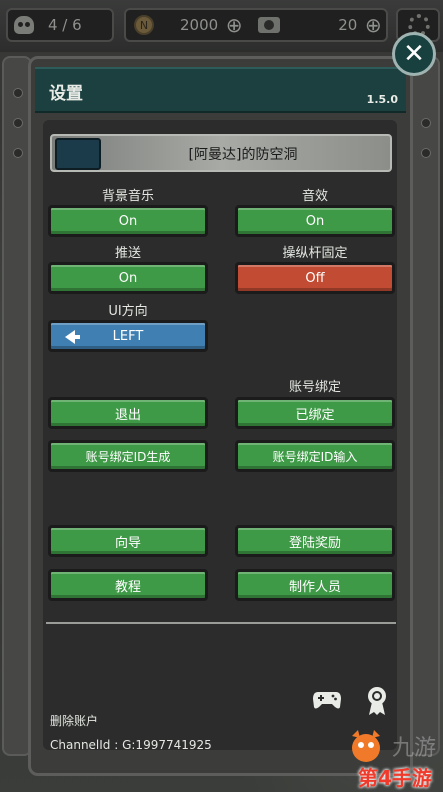 Image resolution: width=443 pixels, height=792 pixels. I want to click on sfx-label: 音效, so click(314, 196).